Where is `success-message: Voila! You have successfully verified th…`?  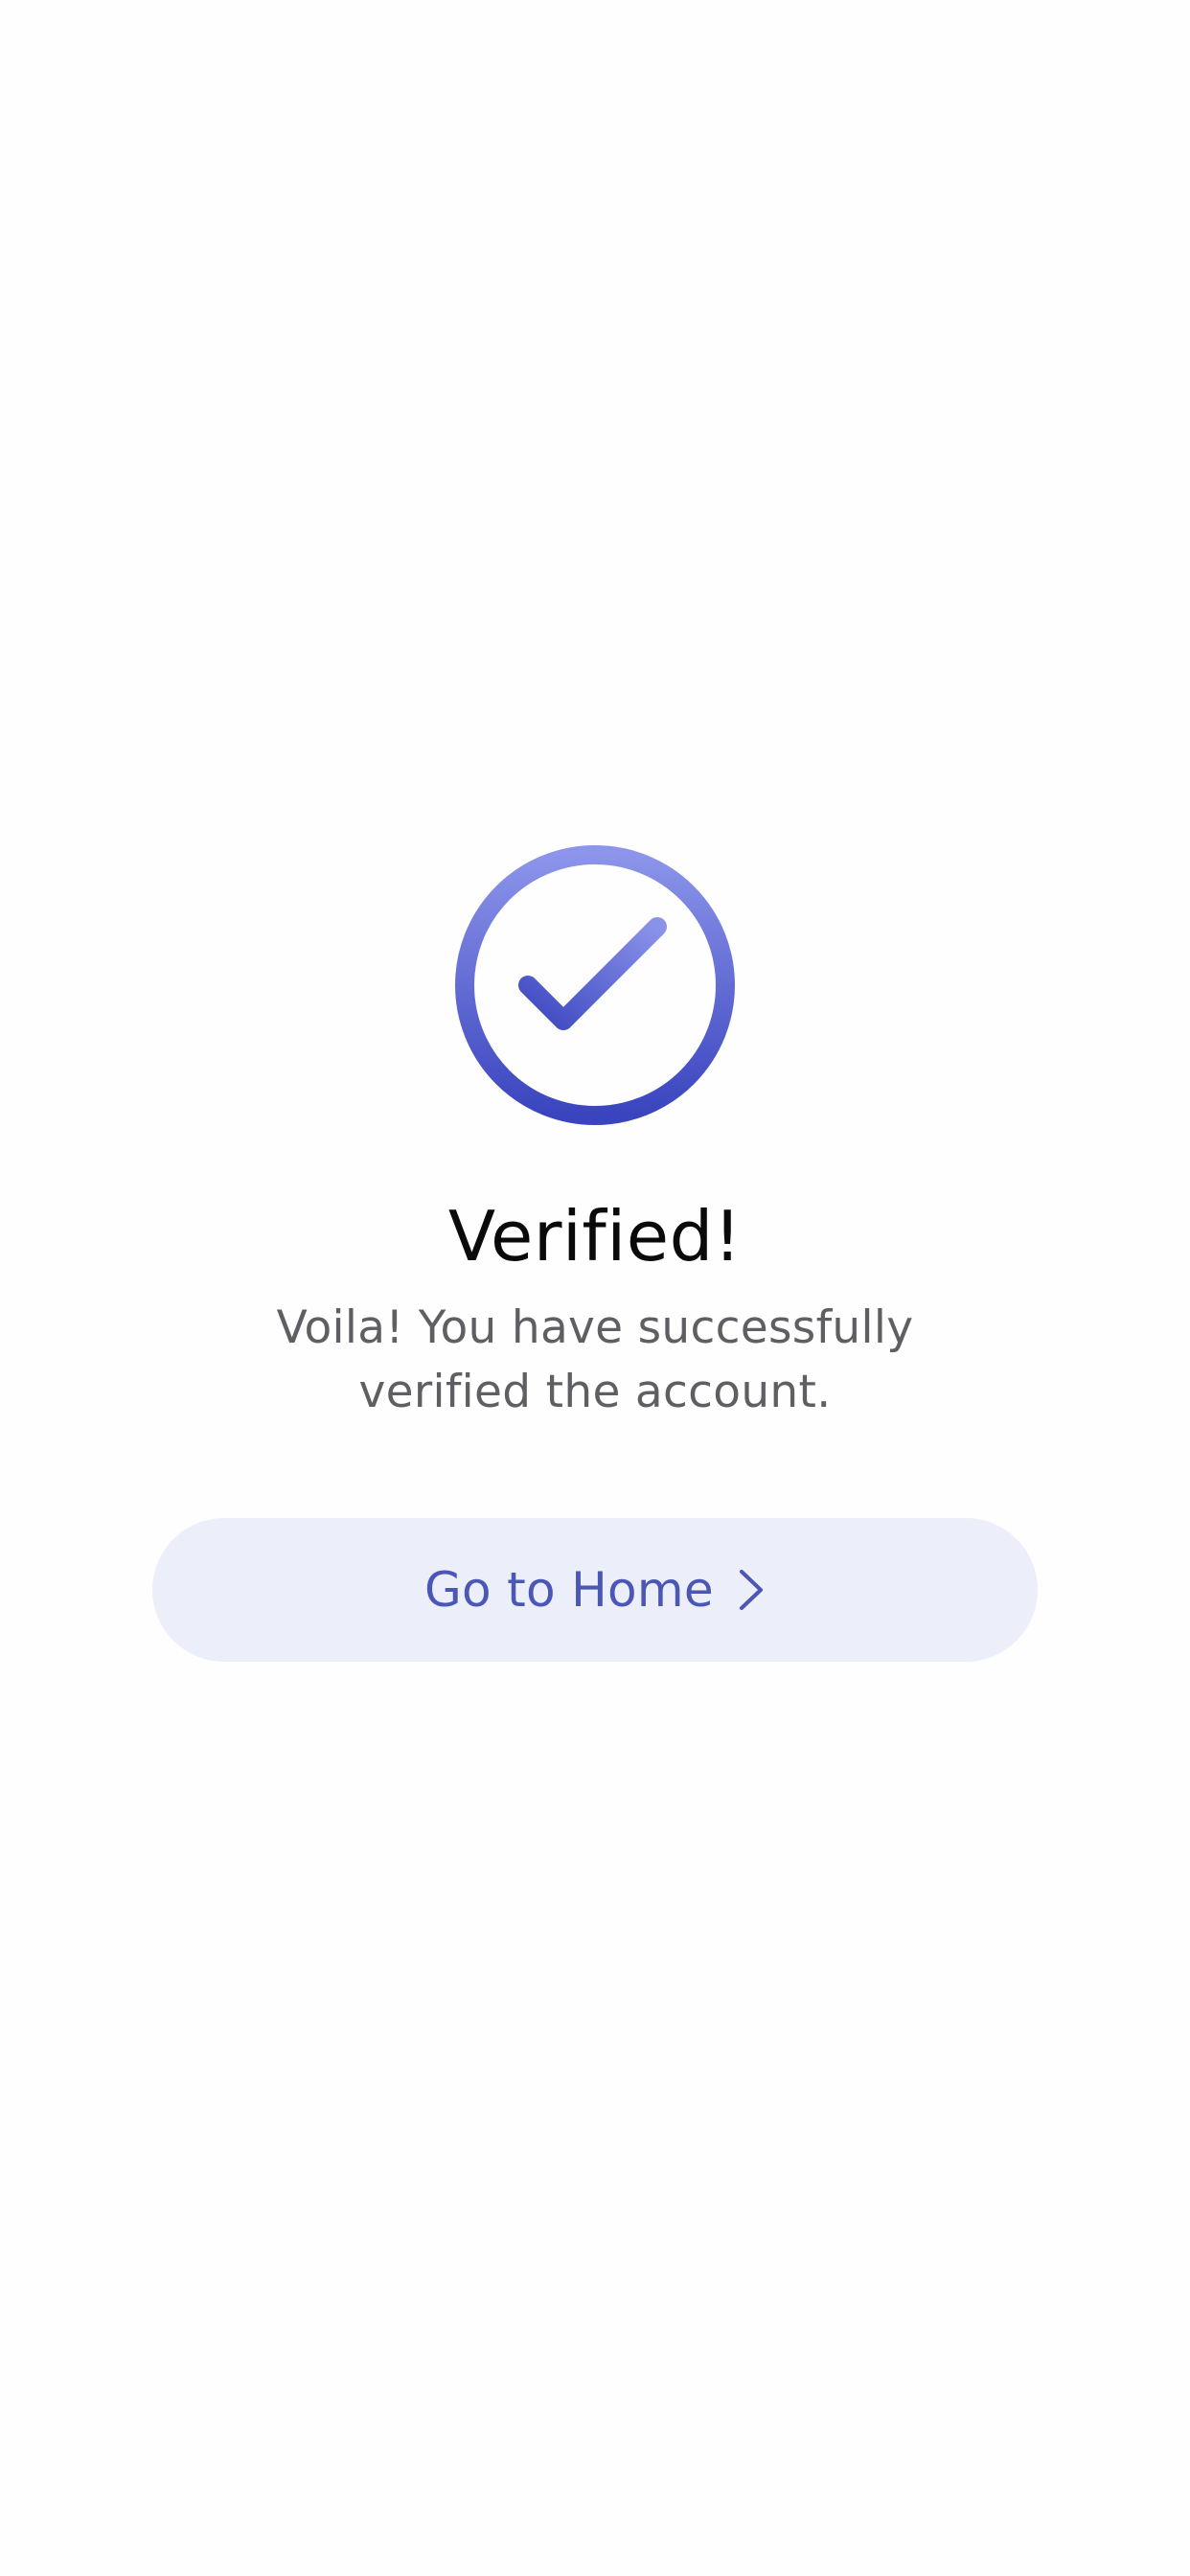 success-message: Voila! You have successfully verified th… is located at coordinates (595, 1359).